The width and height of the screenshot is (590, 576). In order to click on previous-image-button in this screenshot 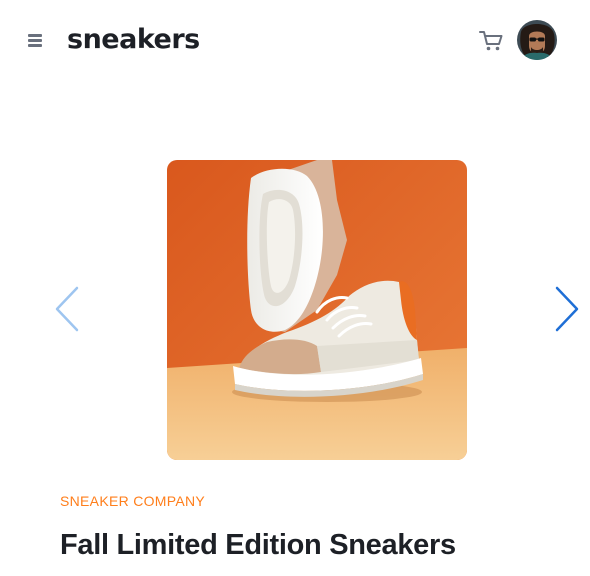, I will do `click(68, 309)`.